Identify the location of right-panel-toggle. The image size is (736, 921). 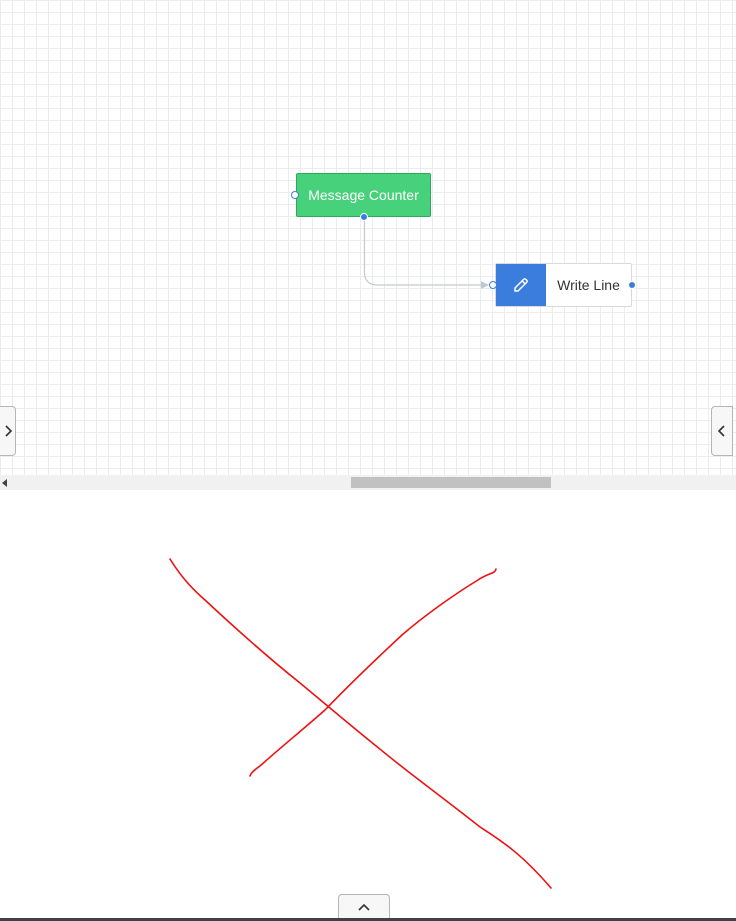
(722, 431).